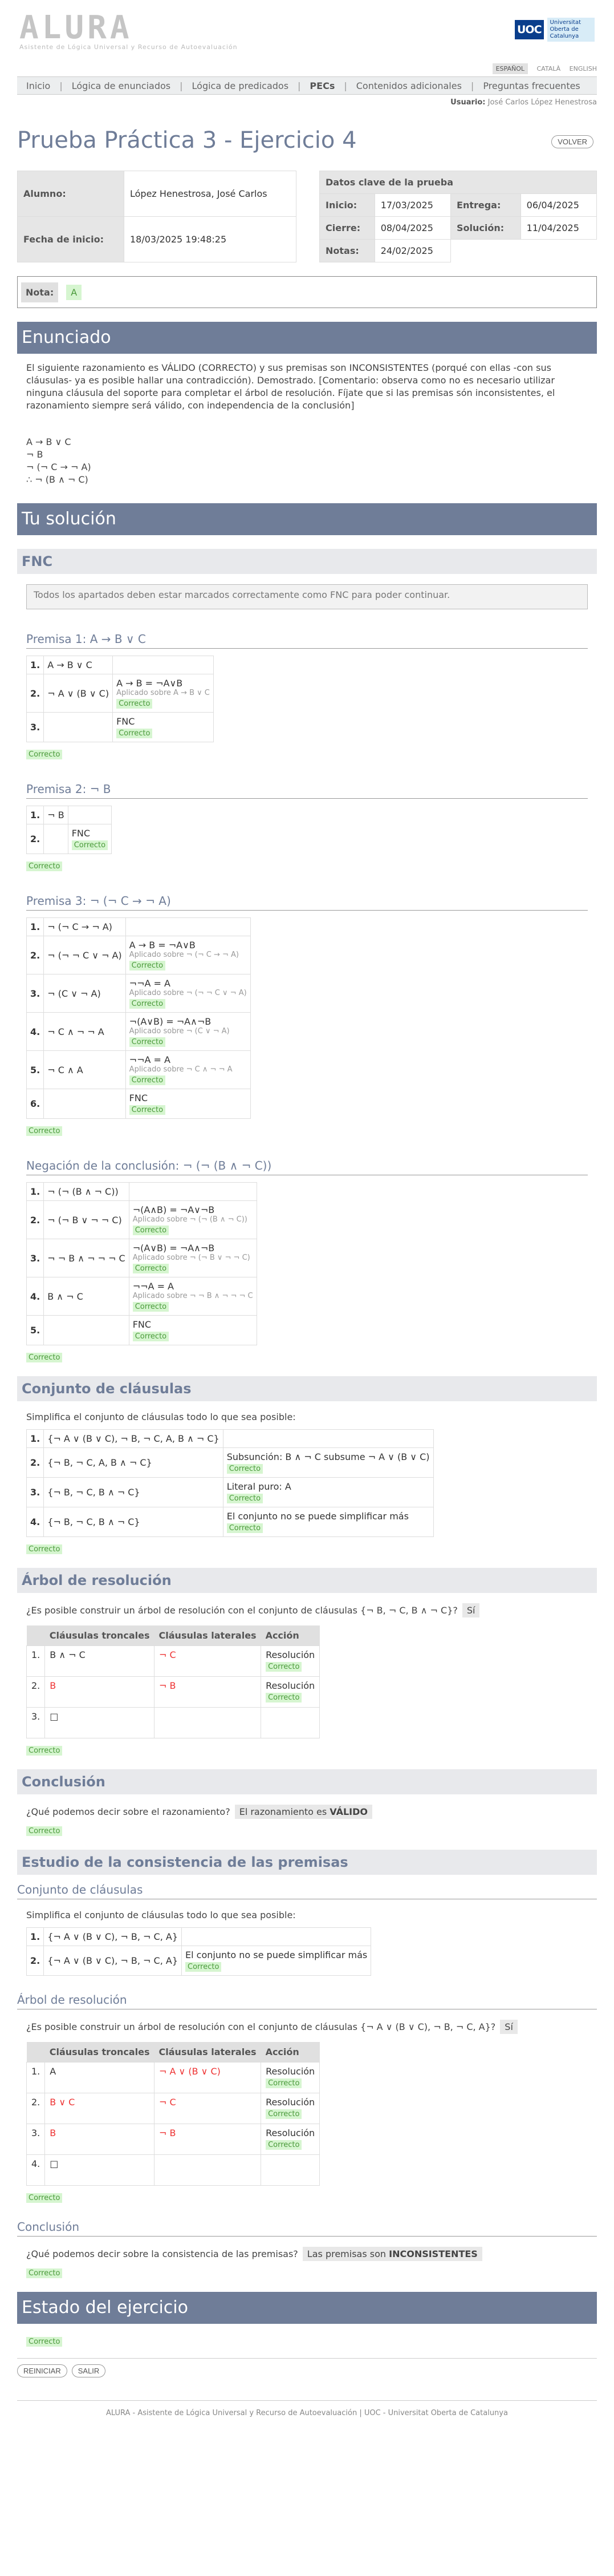 The width and height of the screenshot is (614, 2576). Describe the element at coordinates (290, 1723) in the screenshot. I see `tree-action` at that location.